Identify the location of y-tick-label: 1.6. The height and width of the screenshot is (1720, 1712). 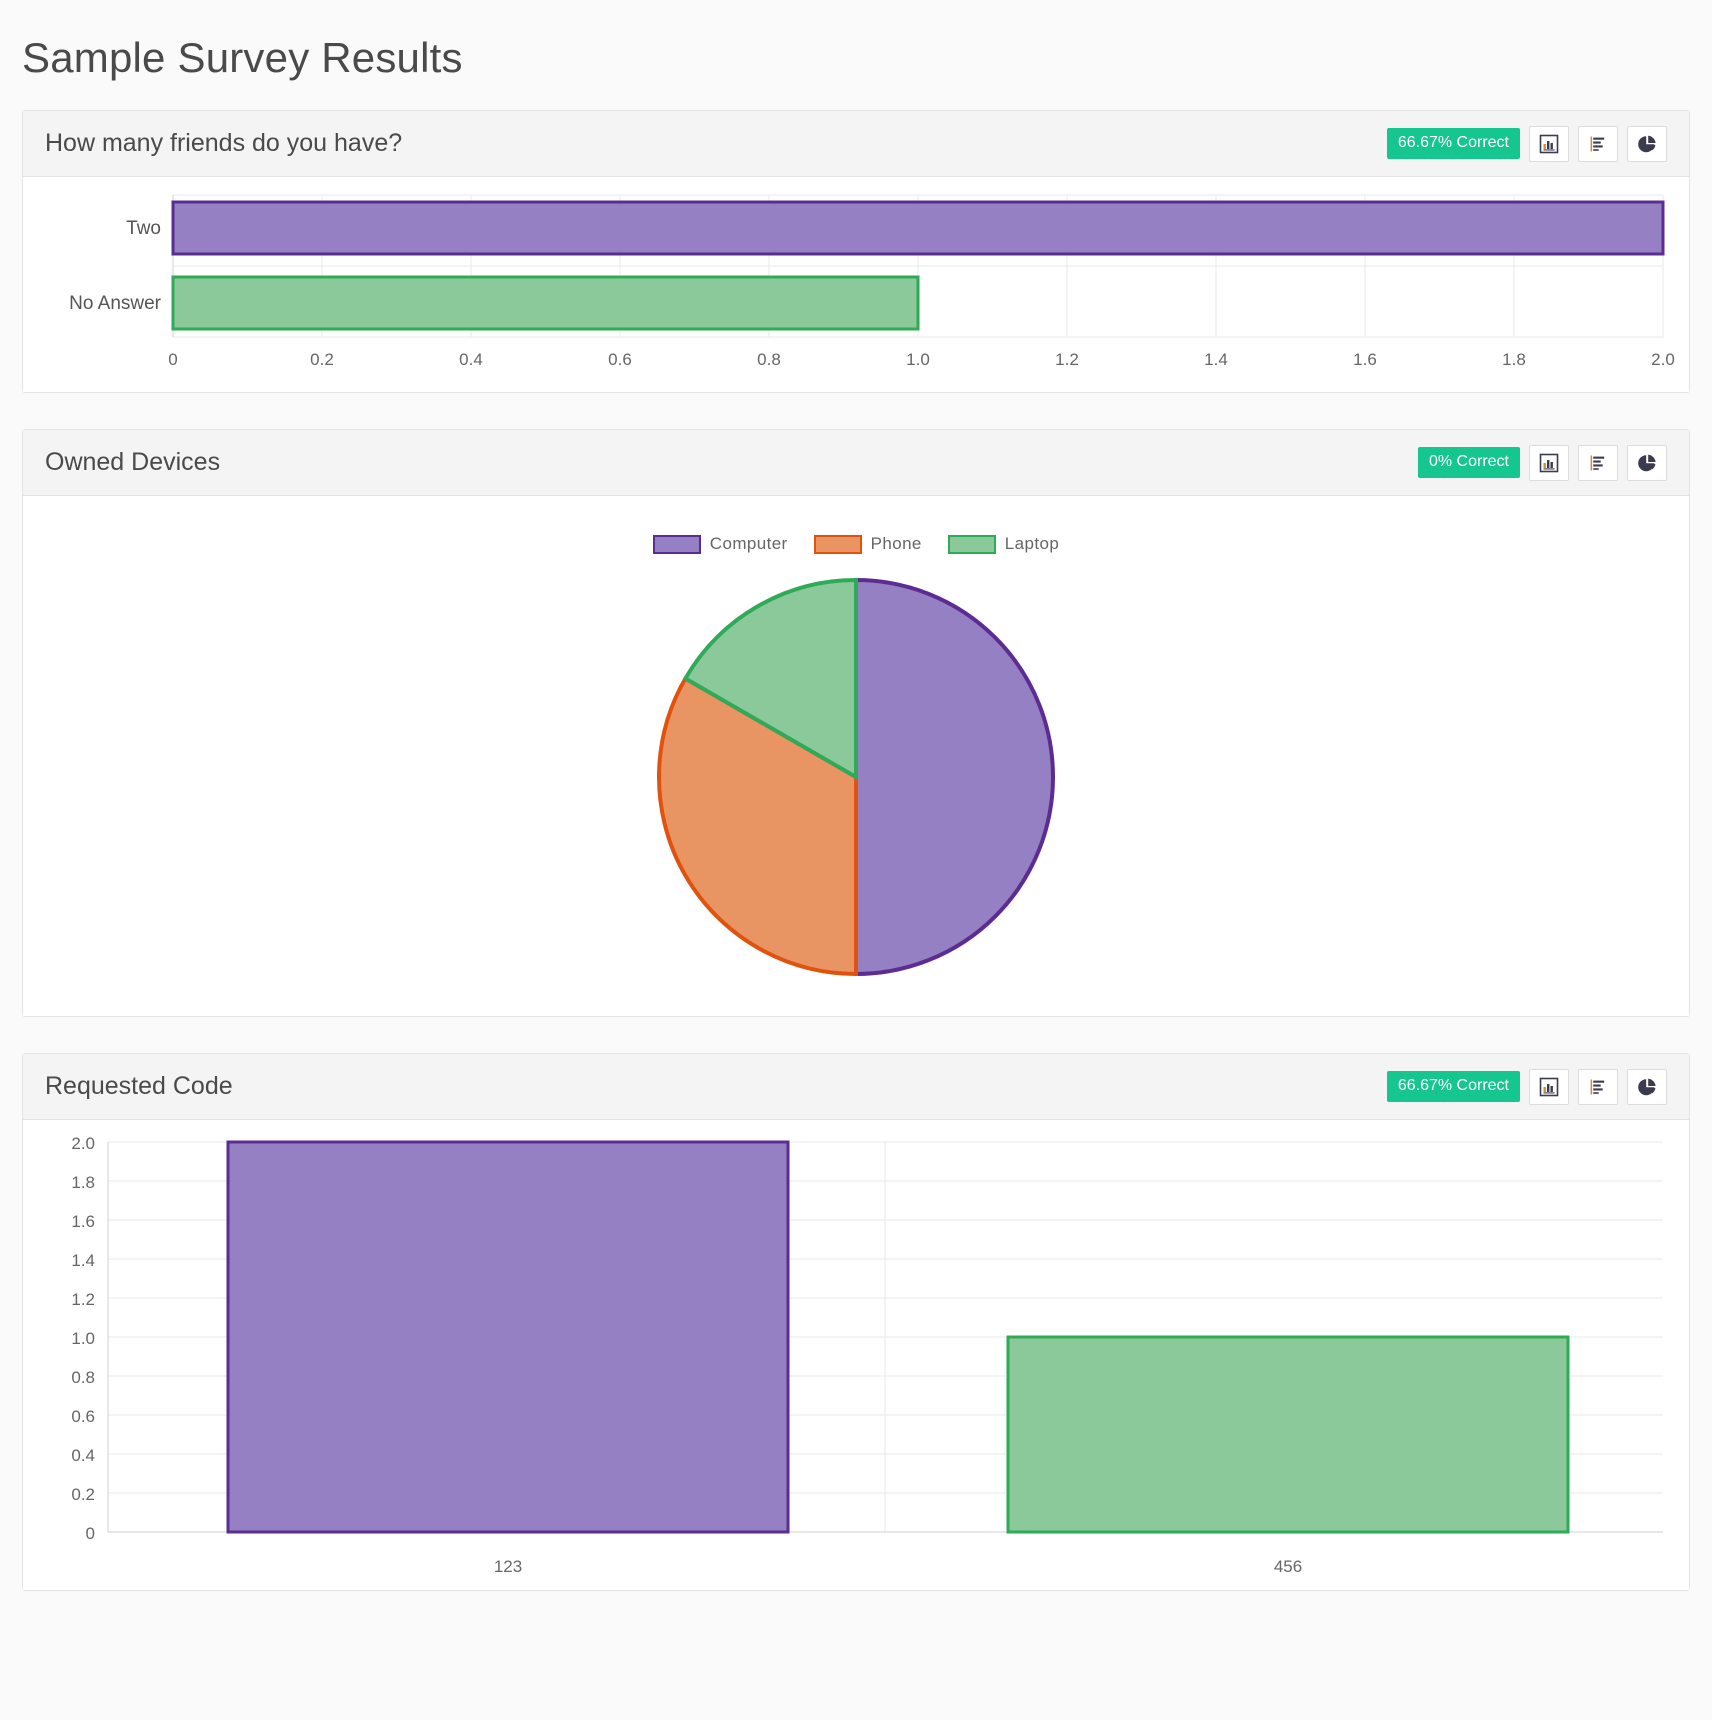
(83, 1221).